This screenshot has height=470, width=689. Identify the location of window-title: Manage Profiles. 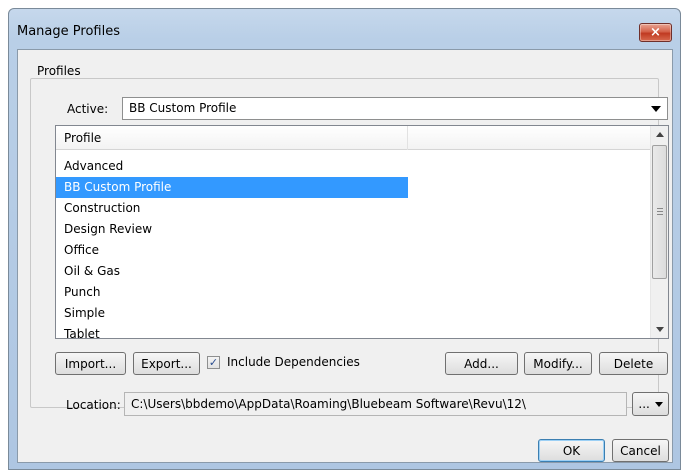
(68, 31).